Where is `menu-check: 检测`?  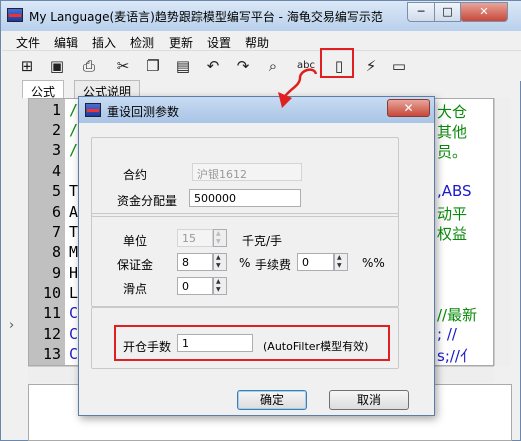 menu-check: 检测 is located at coordinates (142, 42).